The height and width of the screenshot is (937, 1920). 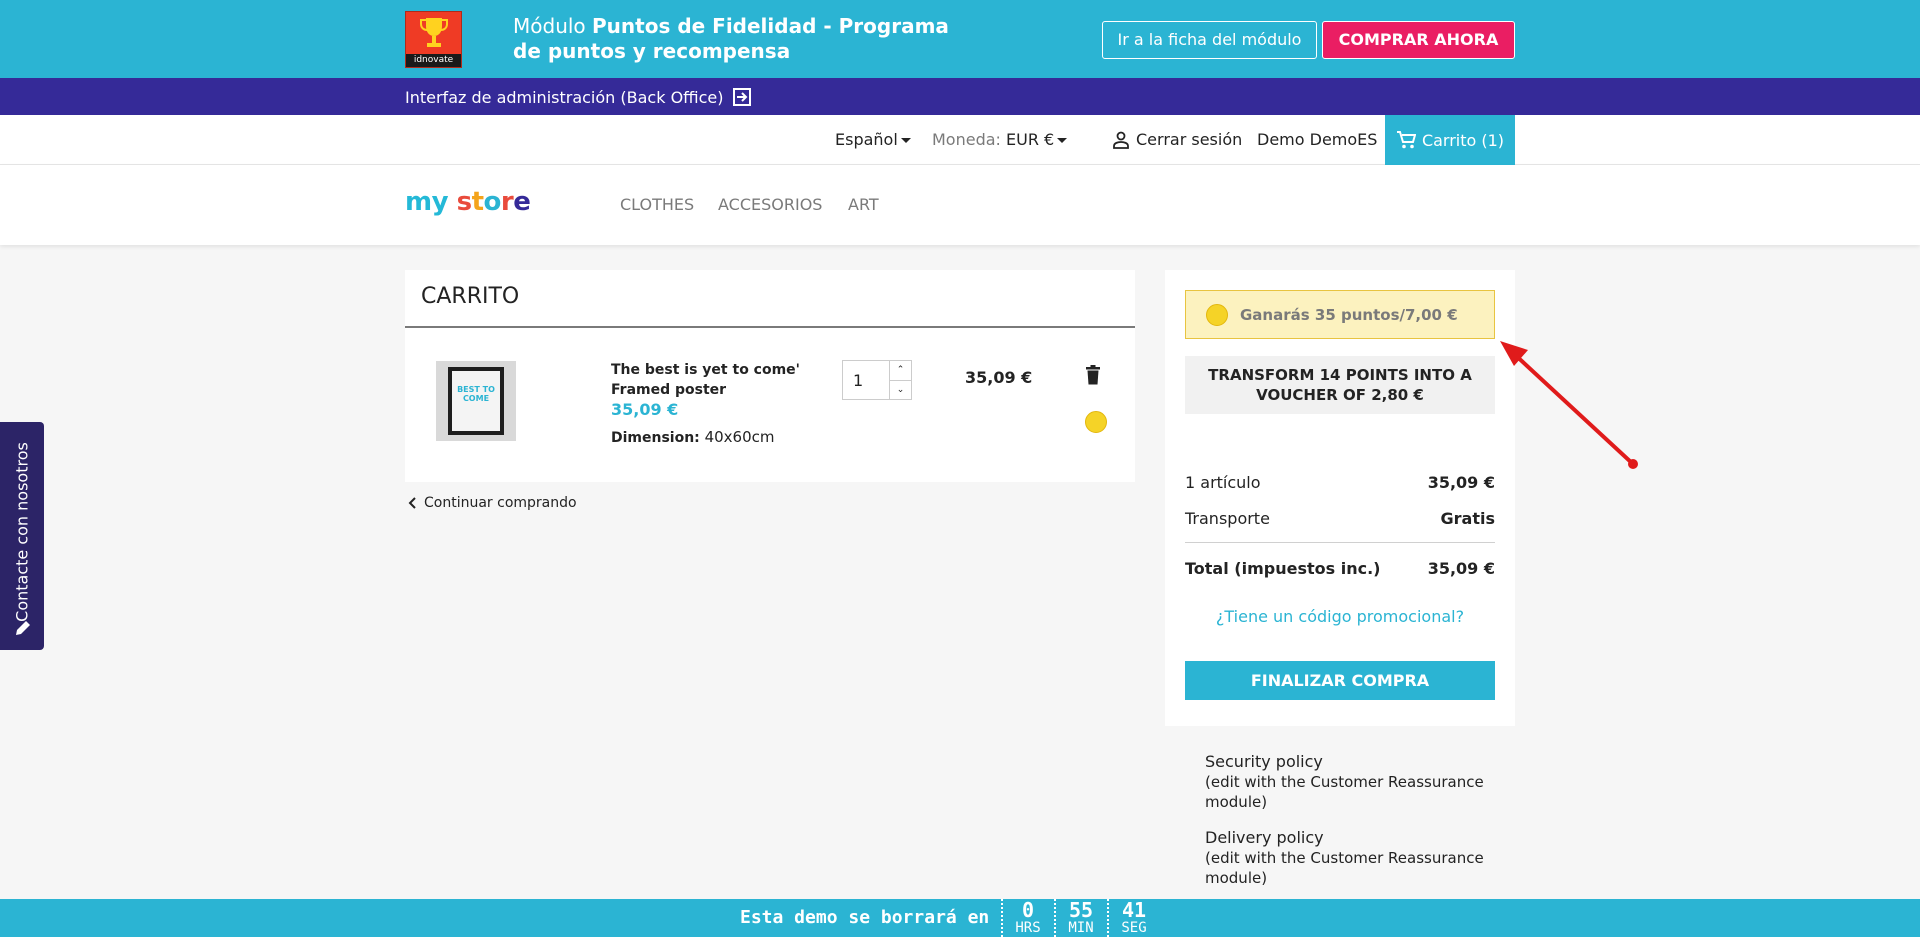 I want to click on shipping-value: Gratis, so click(x=1467, y=518).